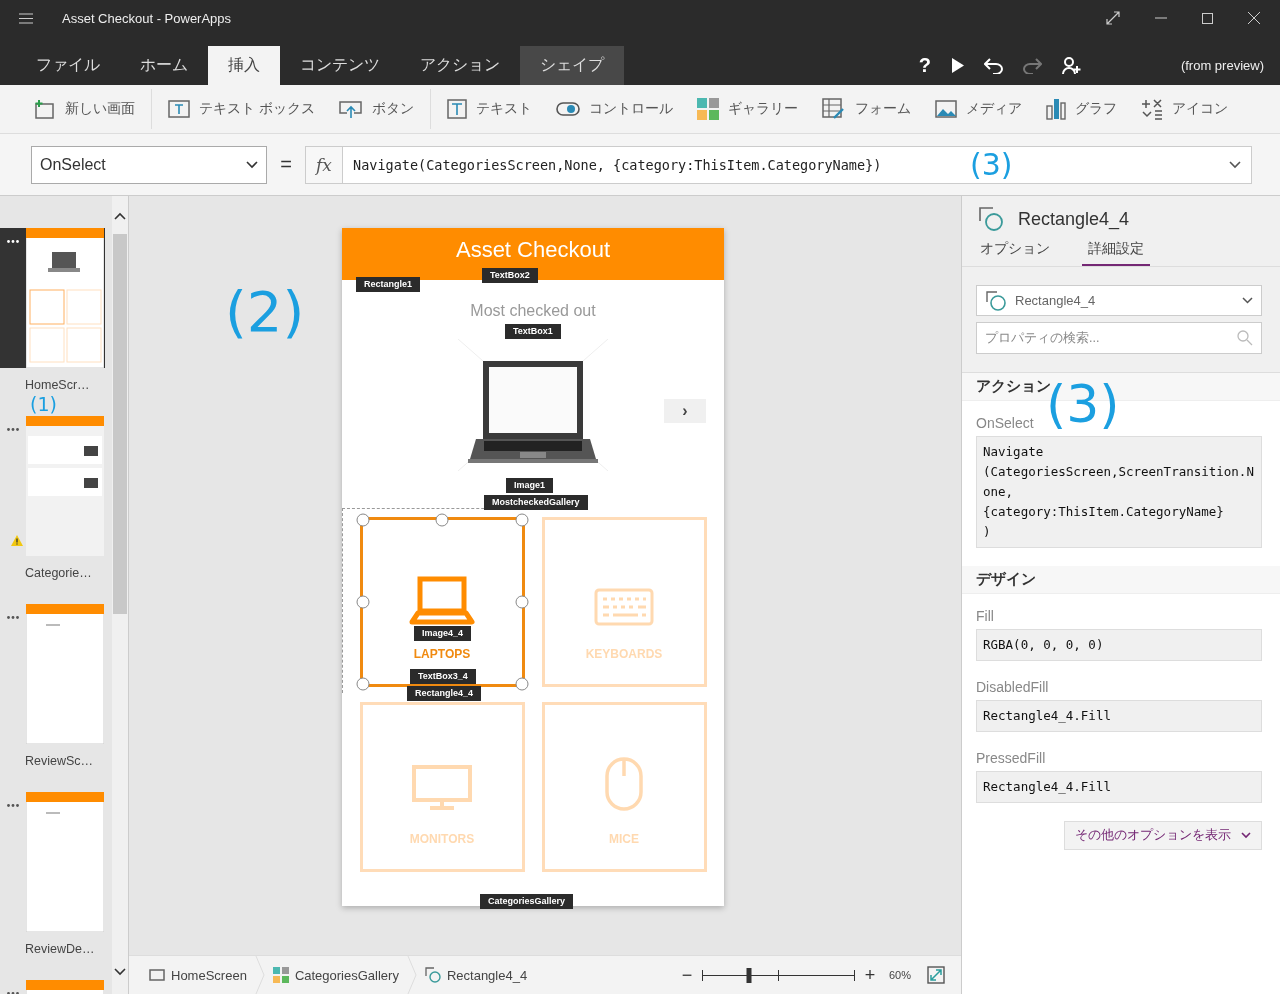 The height and width of the screenshot is (994, 1280). I want to click on ribbon-button: フォーム, so click(866, 109).